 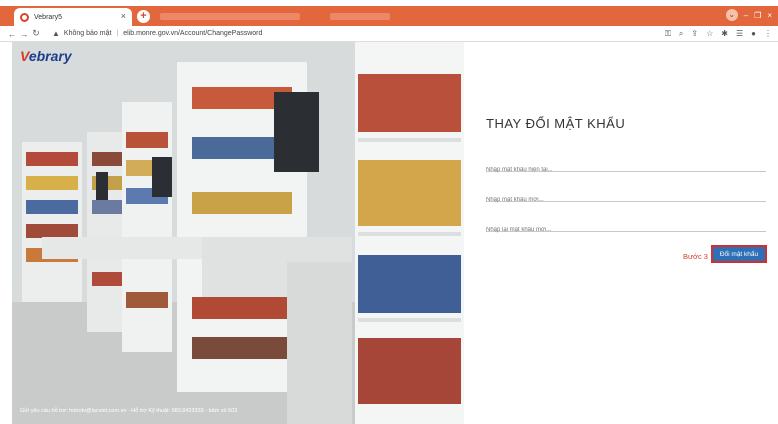 I want to click on url-field: elib.monre.gov.vn/Account/ChangePassword, so click(x=192, y=33).